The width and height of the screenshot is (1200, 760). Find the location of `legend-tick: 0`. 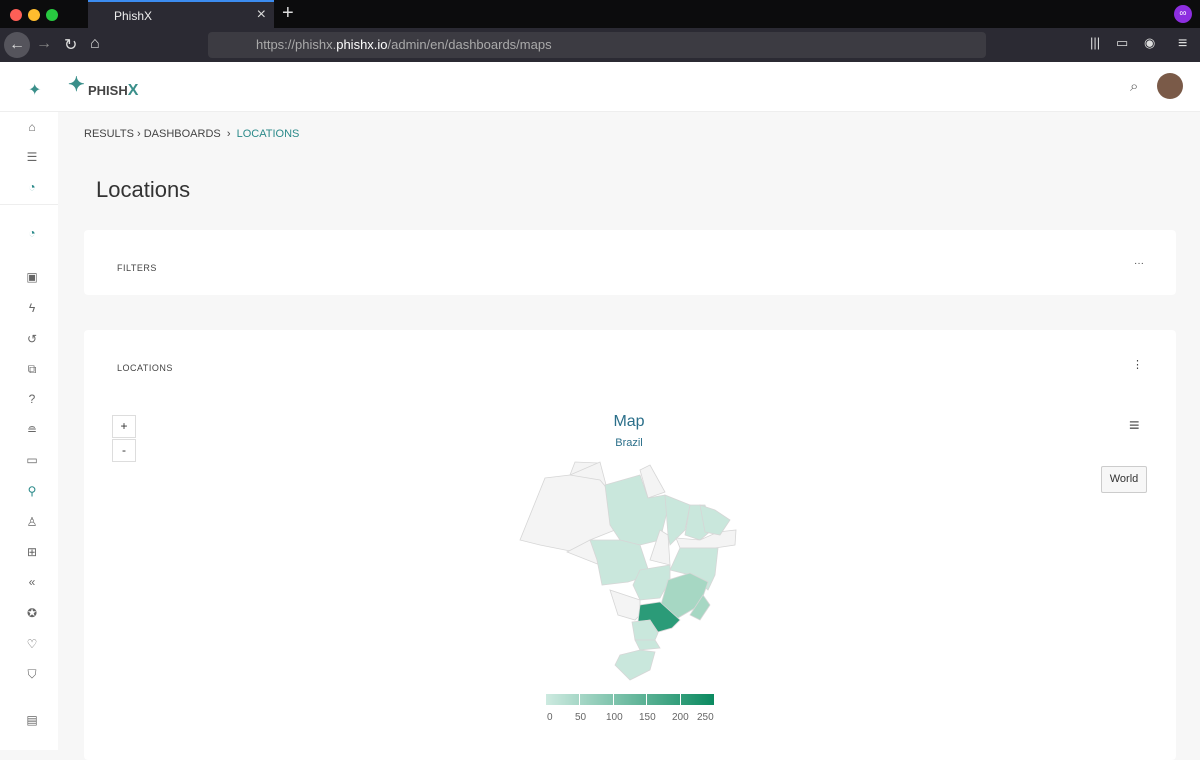

legend-tick: 0 is located at coordinates (550, 717).